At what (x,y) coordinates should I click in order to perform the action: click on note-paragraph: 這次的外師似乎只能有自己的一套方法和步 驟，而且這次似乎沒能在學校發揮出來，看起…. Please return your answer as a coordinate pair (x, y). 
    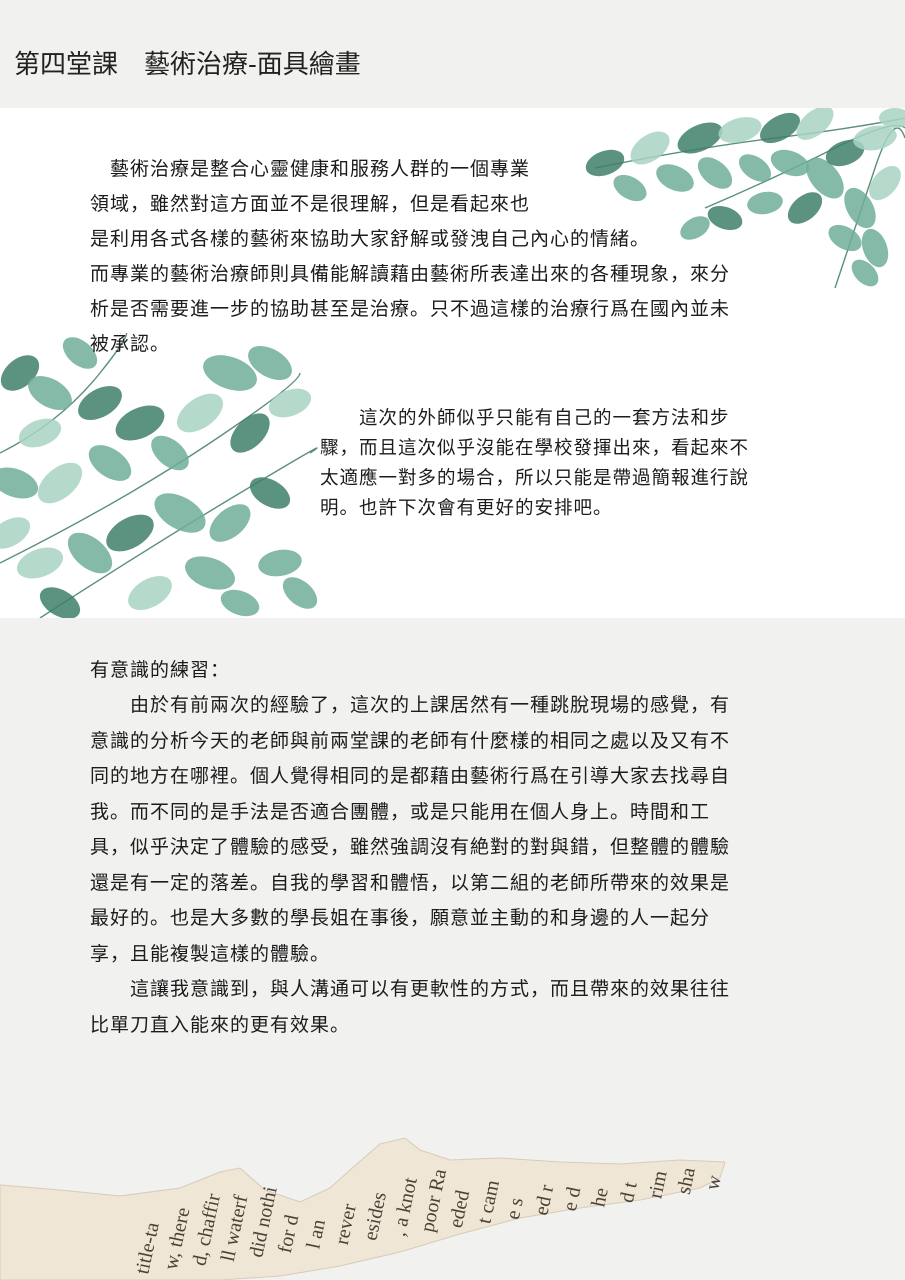
    Looking at the image, I should click on (570, 464).